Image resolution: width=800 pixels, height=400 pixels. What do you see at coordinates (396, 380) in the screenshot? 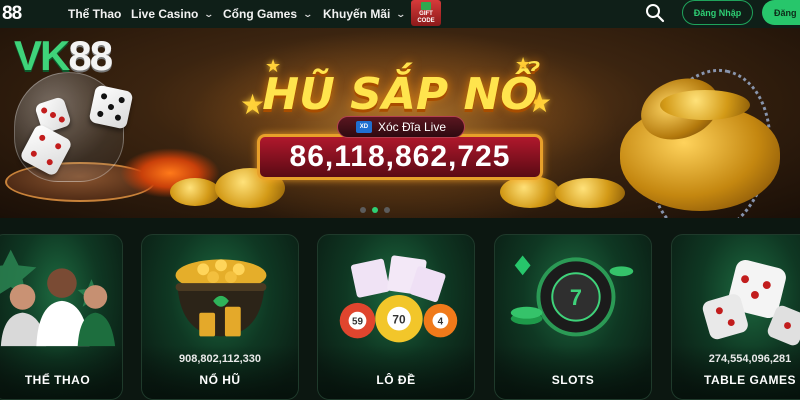
I see `category-label: LÔ ĐỀ` at bounding box center [396, 380].